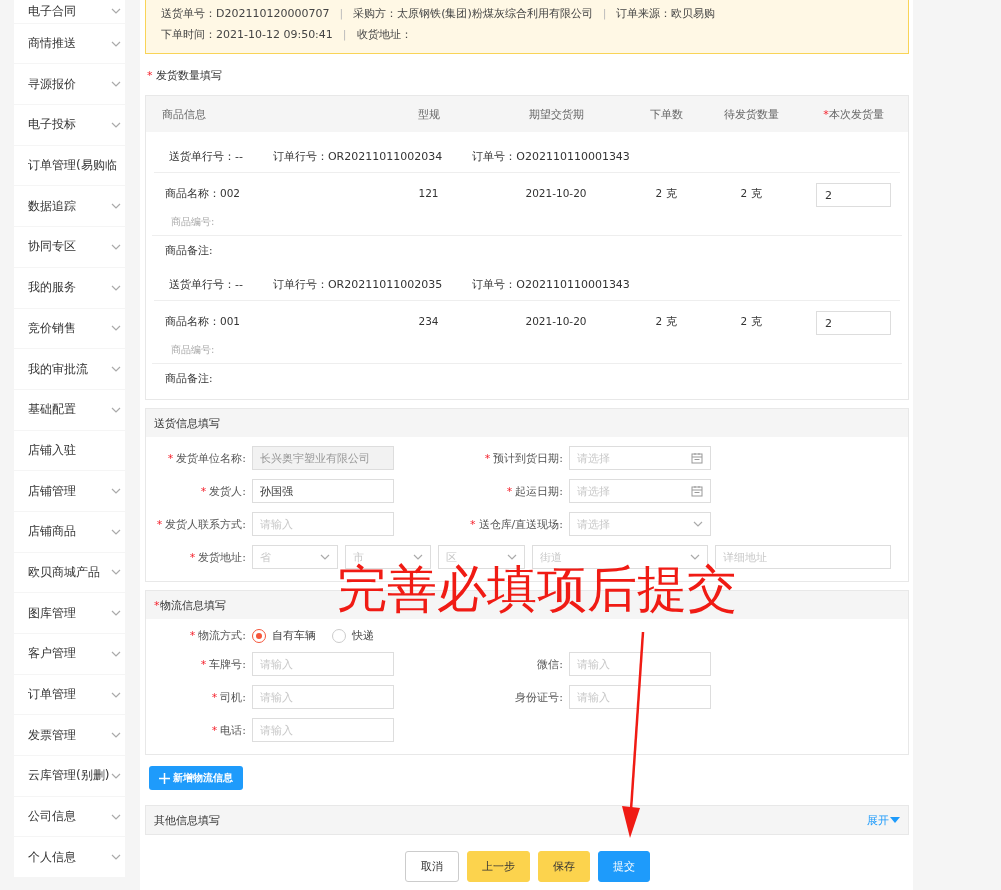 This screenshot has height=890, width=1001. Describe the element at coordinates (69, 206) in the screenshot. I see `sidebar-item: 数据追踪` at that location.